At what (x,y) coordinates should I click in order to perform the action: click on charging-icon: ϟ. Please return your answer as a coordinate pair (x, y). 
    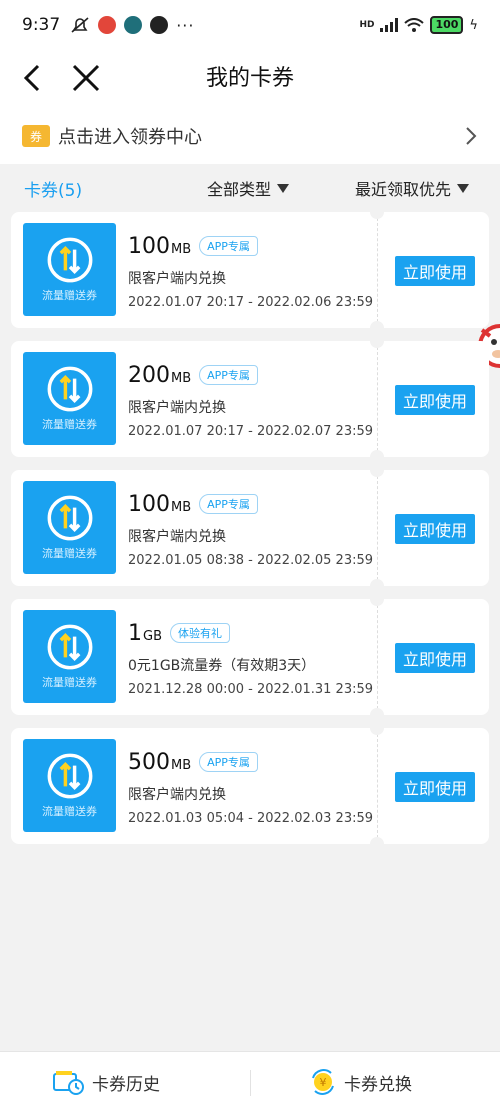
    Looking at the image, I should click on (473, 25).